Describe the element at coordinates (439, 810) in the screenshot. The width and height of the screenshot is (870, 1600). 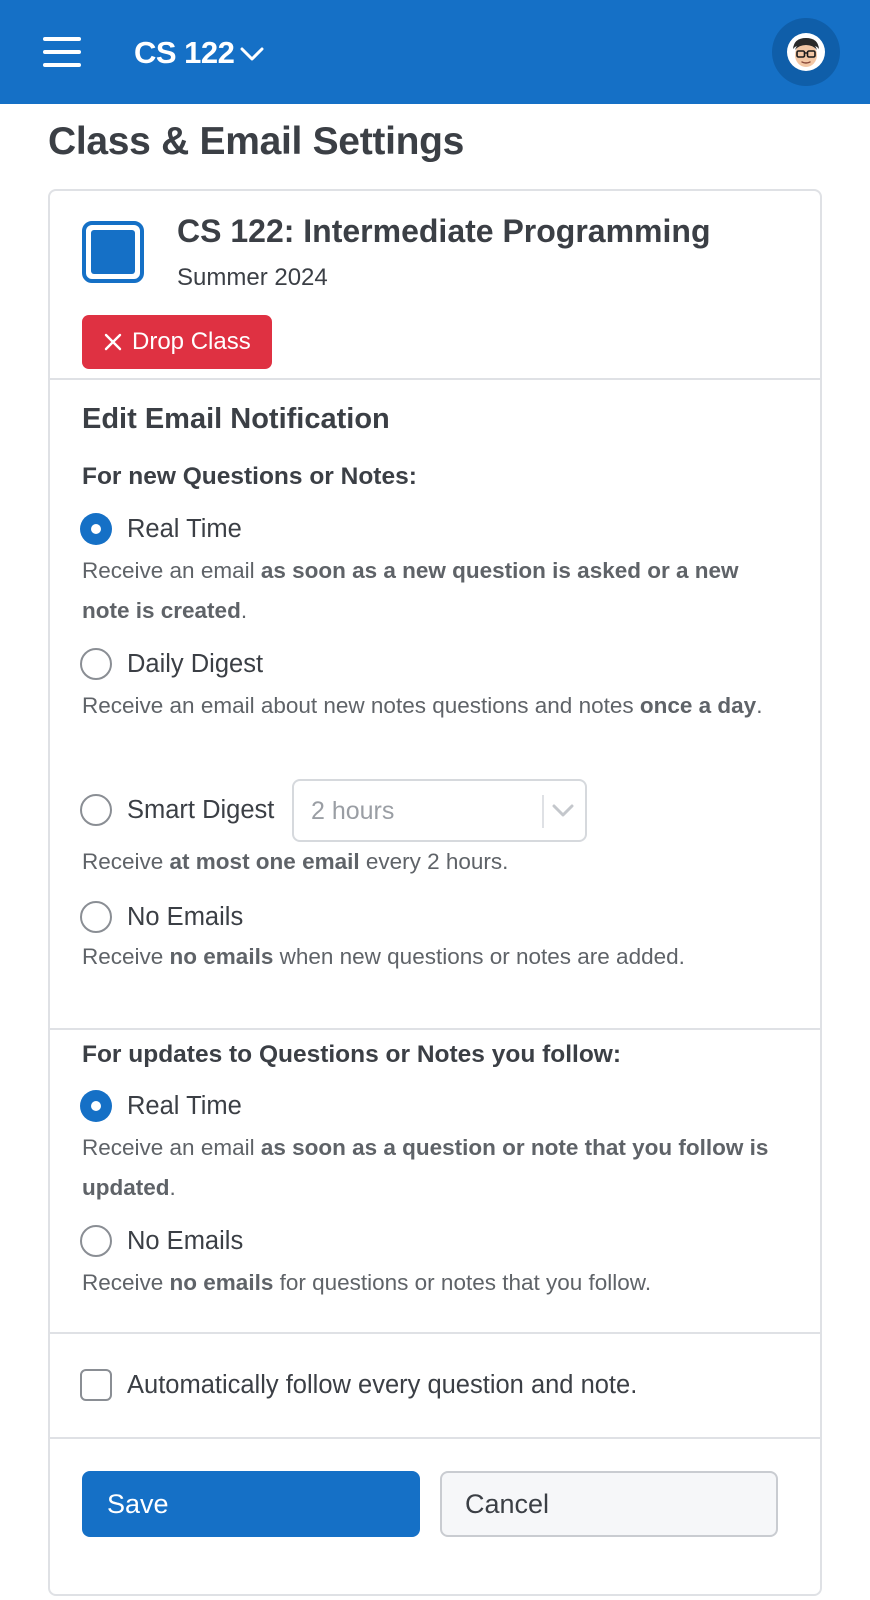
I see `smart-digest-interval-select: 2 hours` at that location.